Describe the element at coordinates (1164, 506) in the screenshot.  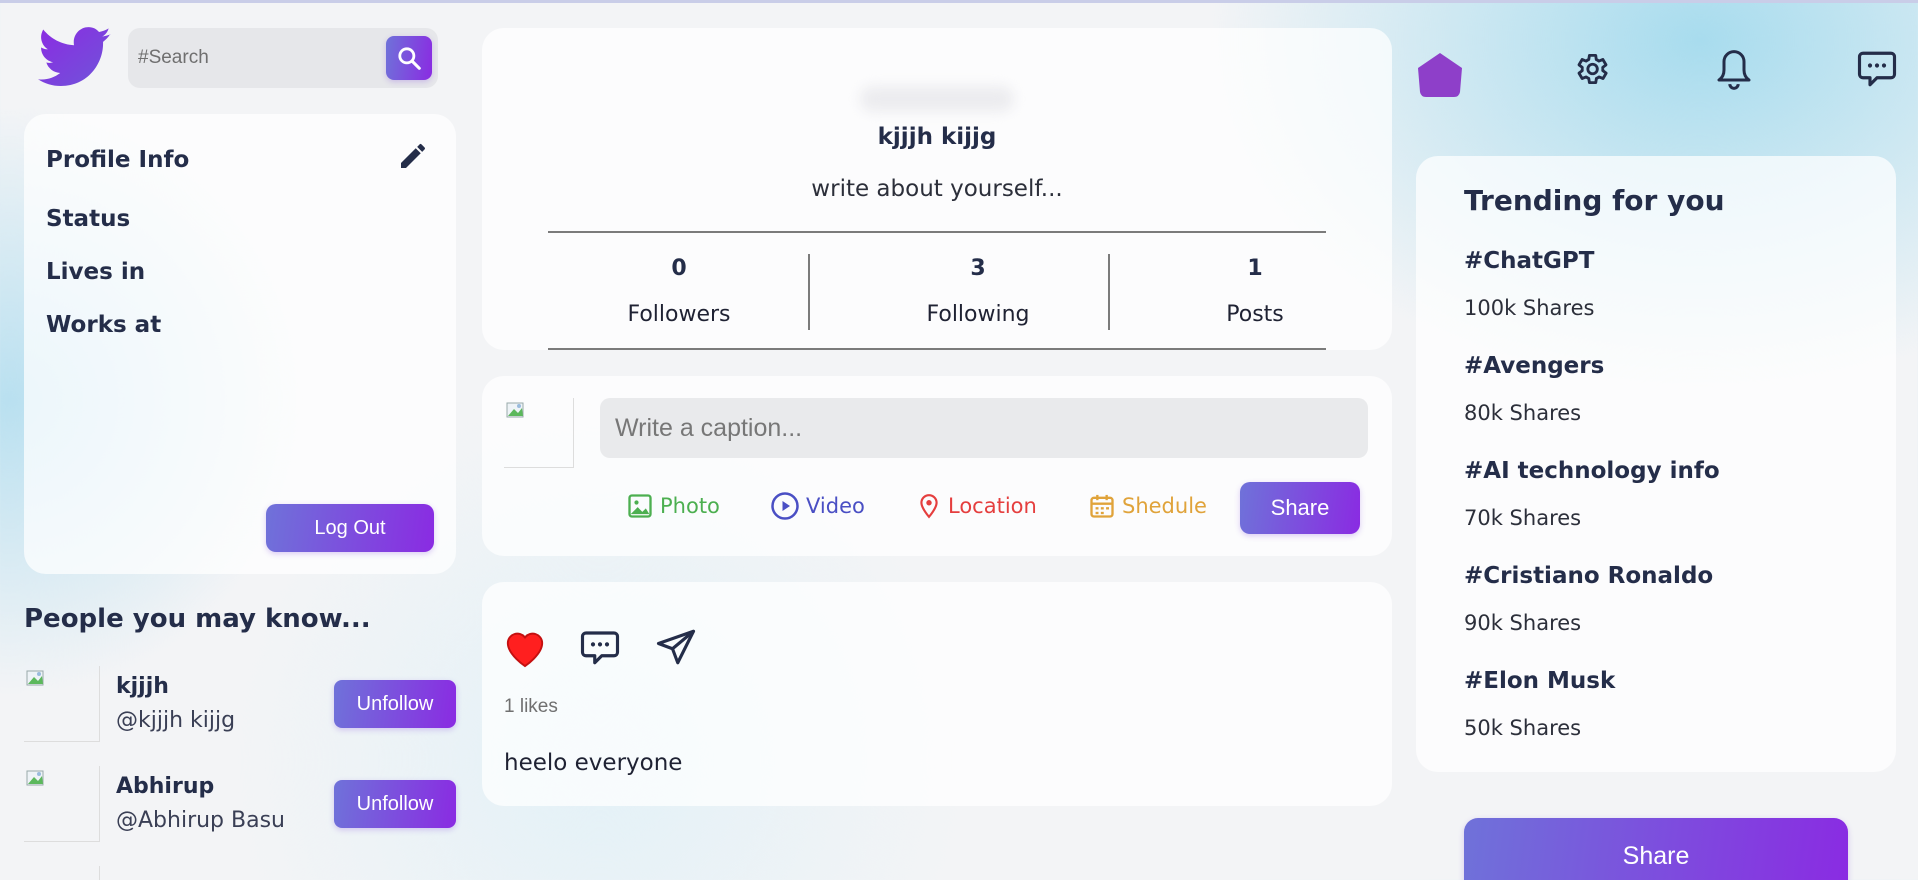
I see `schedule-label: Shedule` at that location.